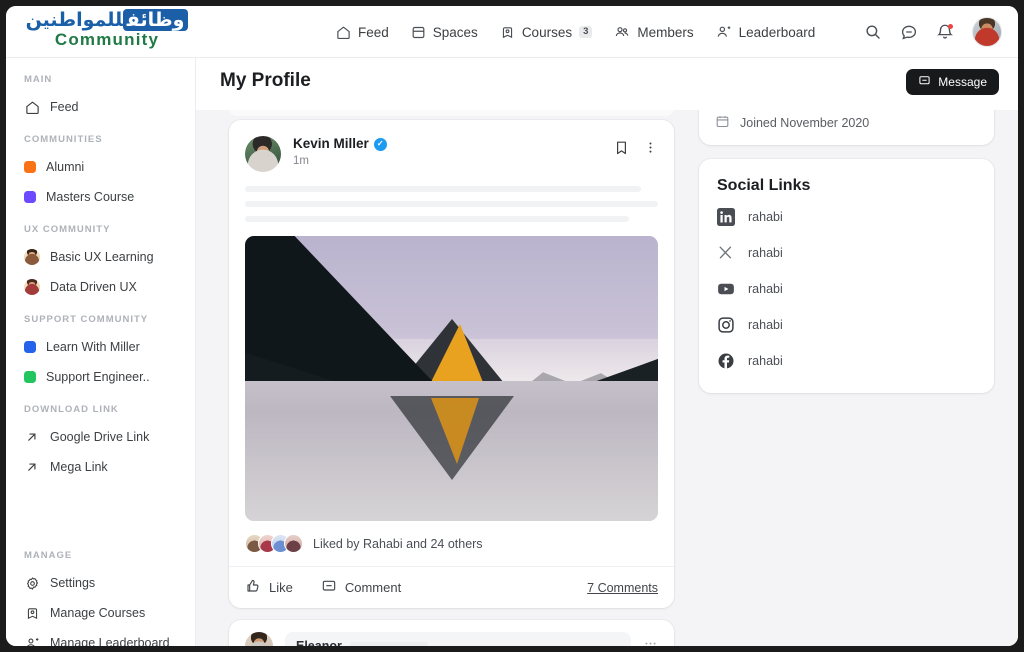 The height and width of the screenshot is (652, 1024). I want to click on brand-logo-arabic: وظائفللمواطنين, so click(107, 20).